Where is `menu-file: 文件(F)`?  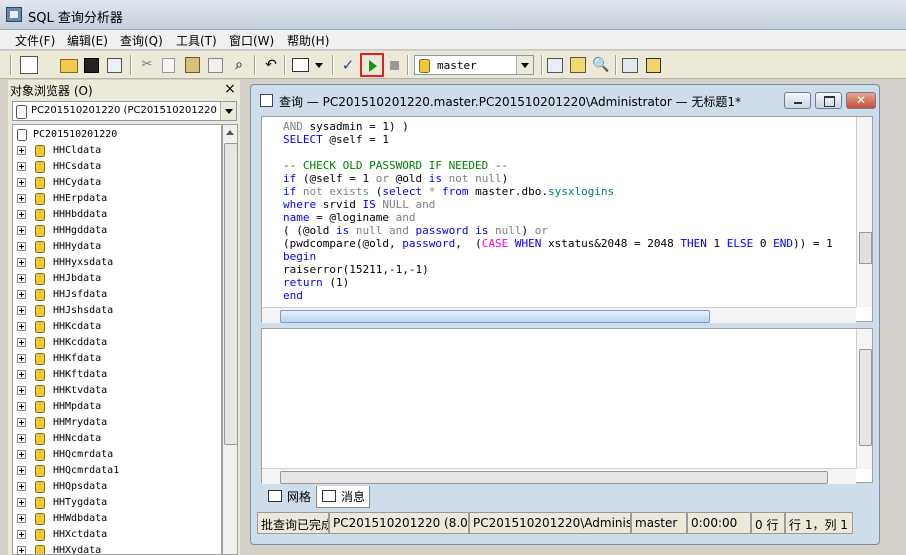 menu-file: 文件(F) is located at coordinates (35, 40).